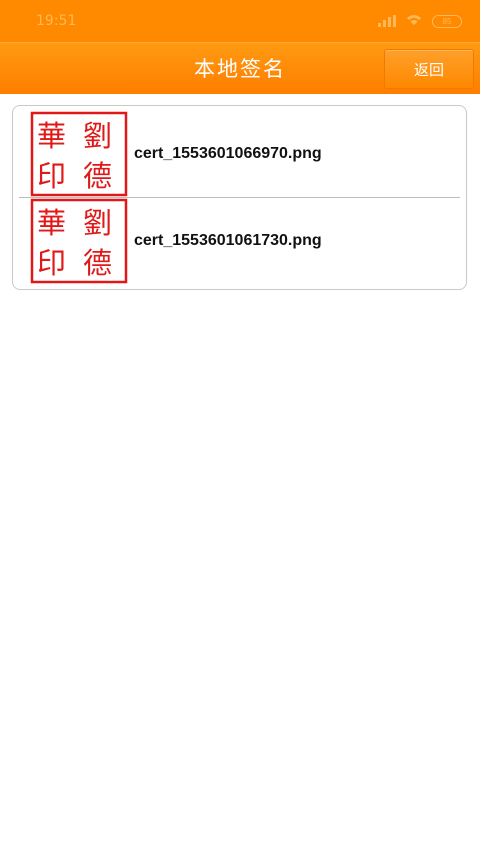 The image size is (480, 853). I want to click on list-item: 華 劉 印 德 cert_1553601061730.png, so click(239, 241).